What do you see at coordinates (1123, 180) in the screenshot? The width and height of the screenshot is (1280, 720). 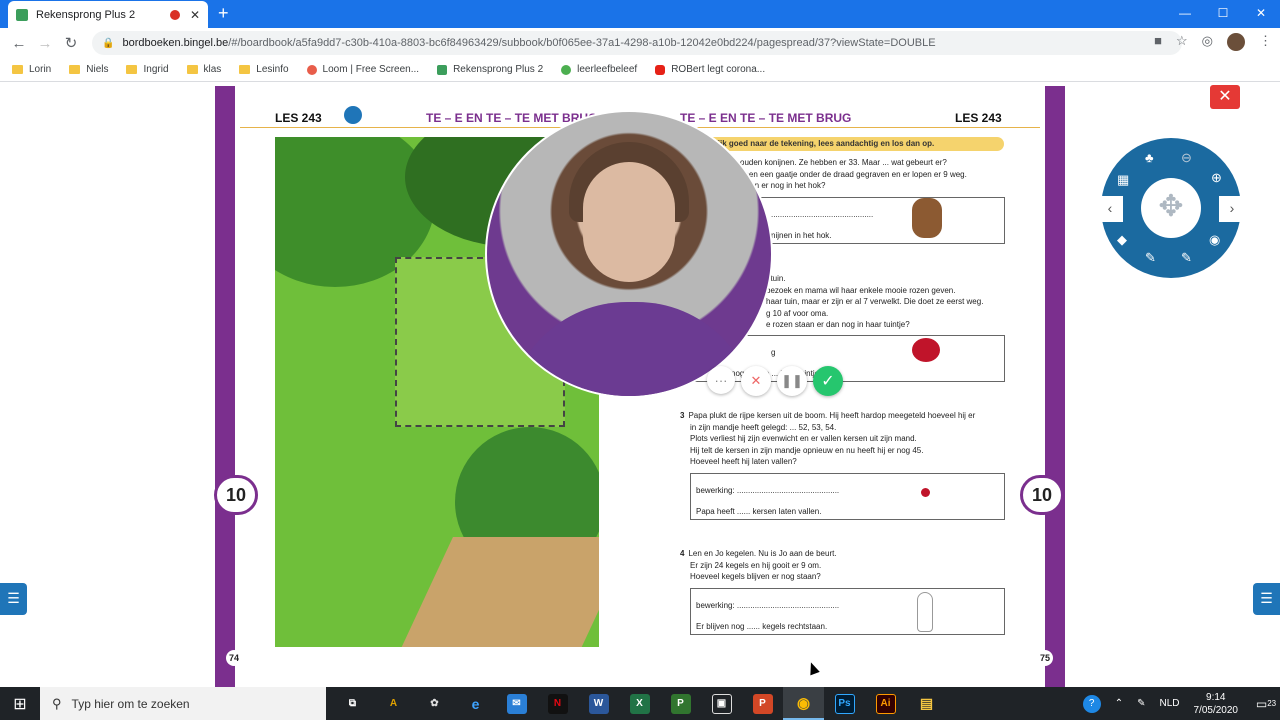 I see `pages-icon: ▦` at bounding box center [1123, 180].